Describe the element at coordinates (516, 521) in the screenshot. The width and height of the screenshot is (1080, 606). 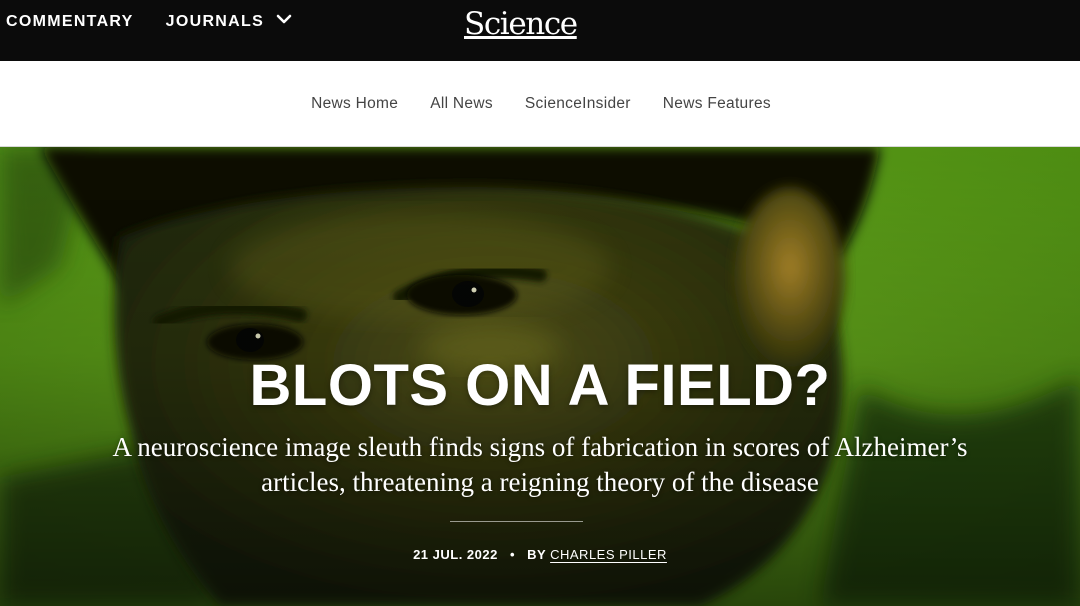
I see `divider` at that location.